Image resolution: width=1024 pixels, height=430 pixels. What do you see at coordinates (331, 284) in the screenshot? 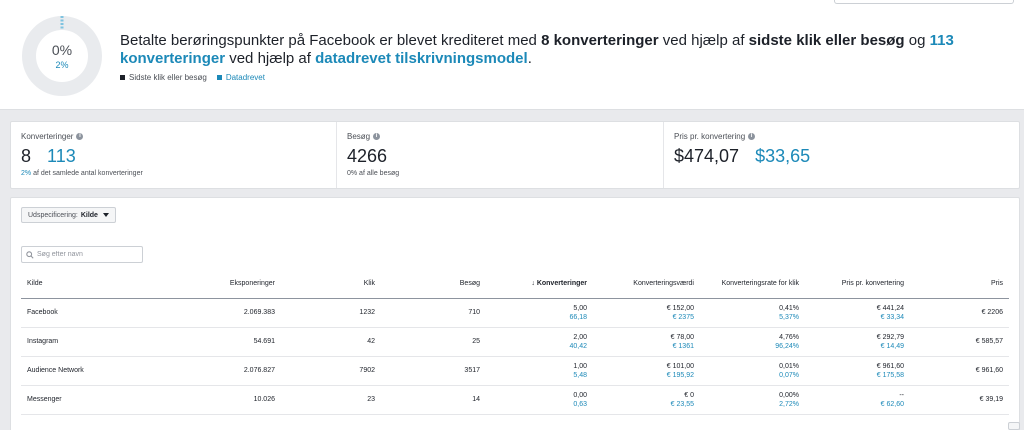
I see `column-header-clicks: Klik` at bounding box center [331, 284].